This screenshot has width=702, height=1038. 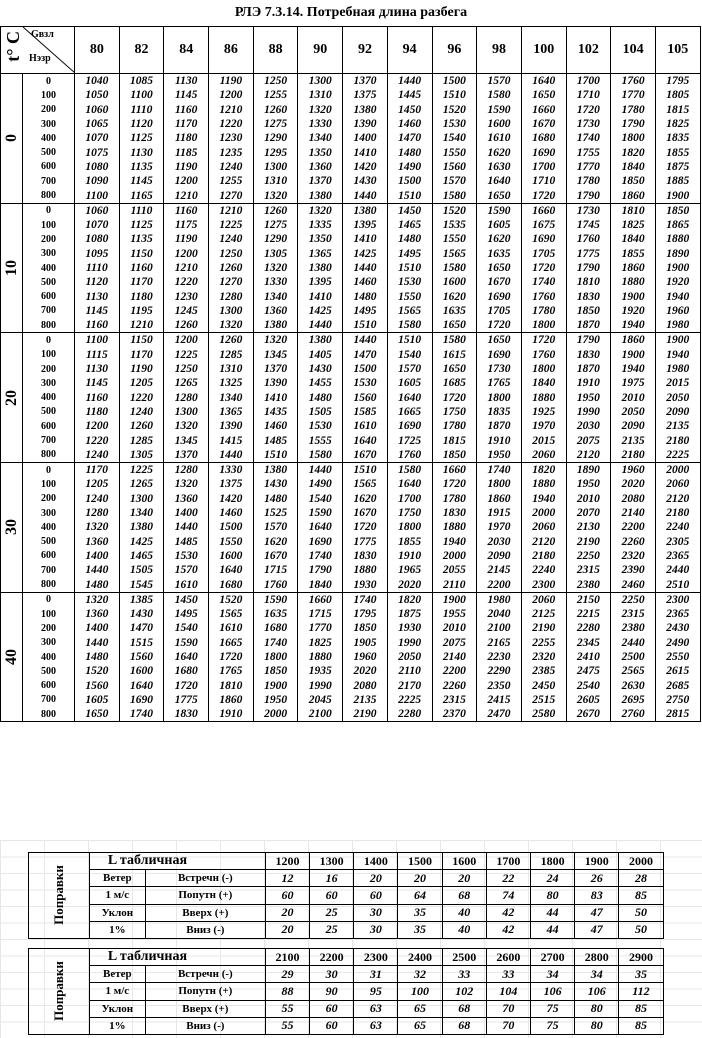 I want to click on run-length-cell: 1970, so click(x=543, y=426).